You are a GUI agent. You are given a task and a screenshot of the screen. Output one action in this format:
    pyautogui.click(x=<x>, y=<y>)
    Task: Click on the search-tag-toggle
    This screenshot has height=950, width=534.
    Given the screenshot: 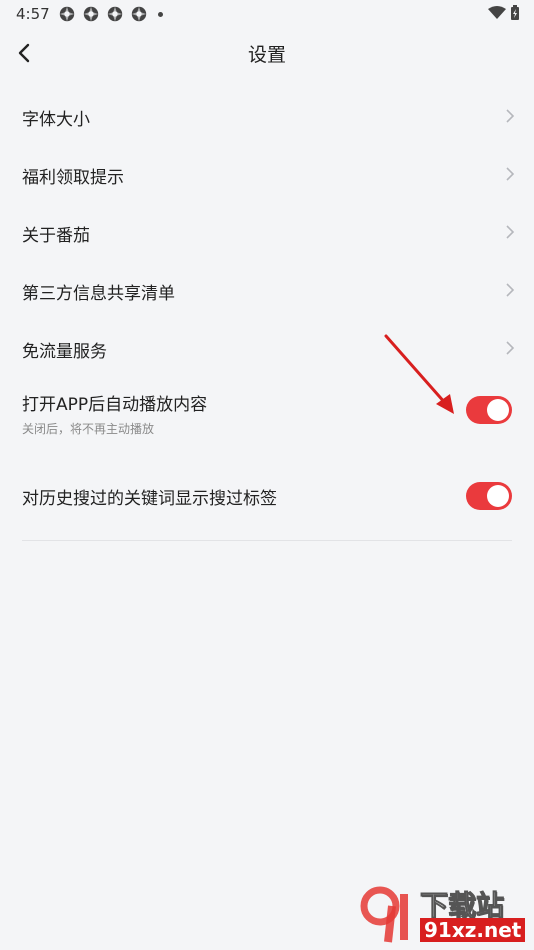 What is the action you would take?
    pyautogui.click(x=489, y=496)
    